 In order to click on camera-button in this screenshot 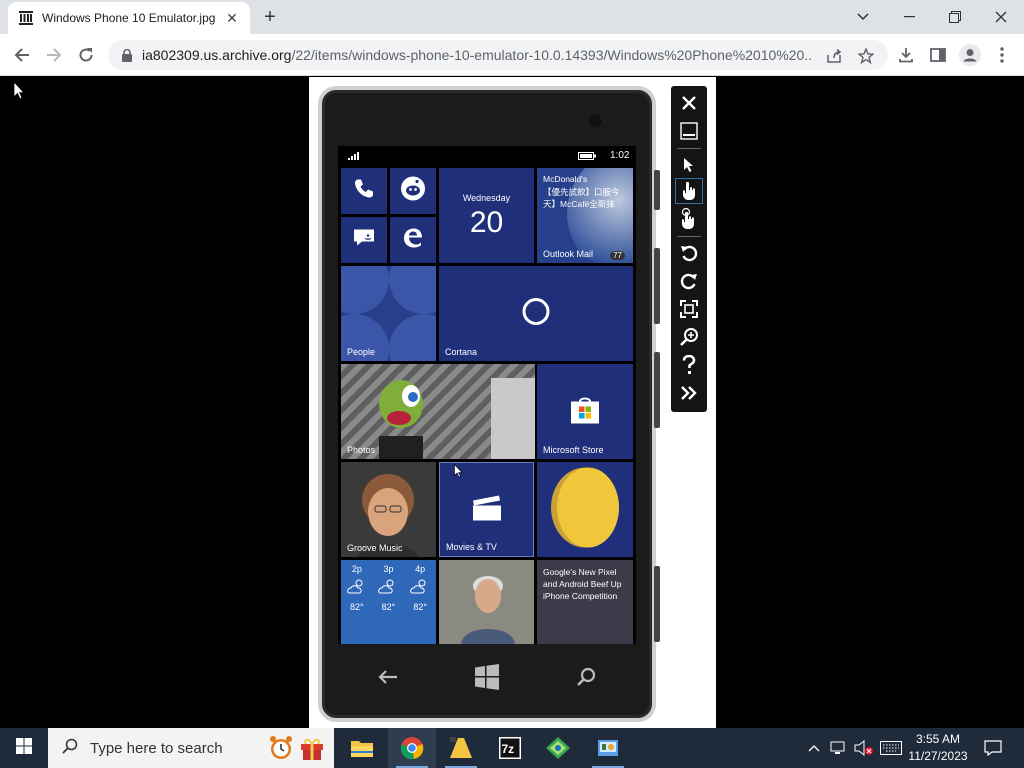, I will do `click(657, 604)`.